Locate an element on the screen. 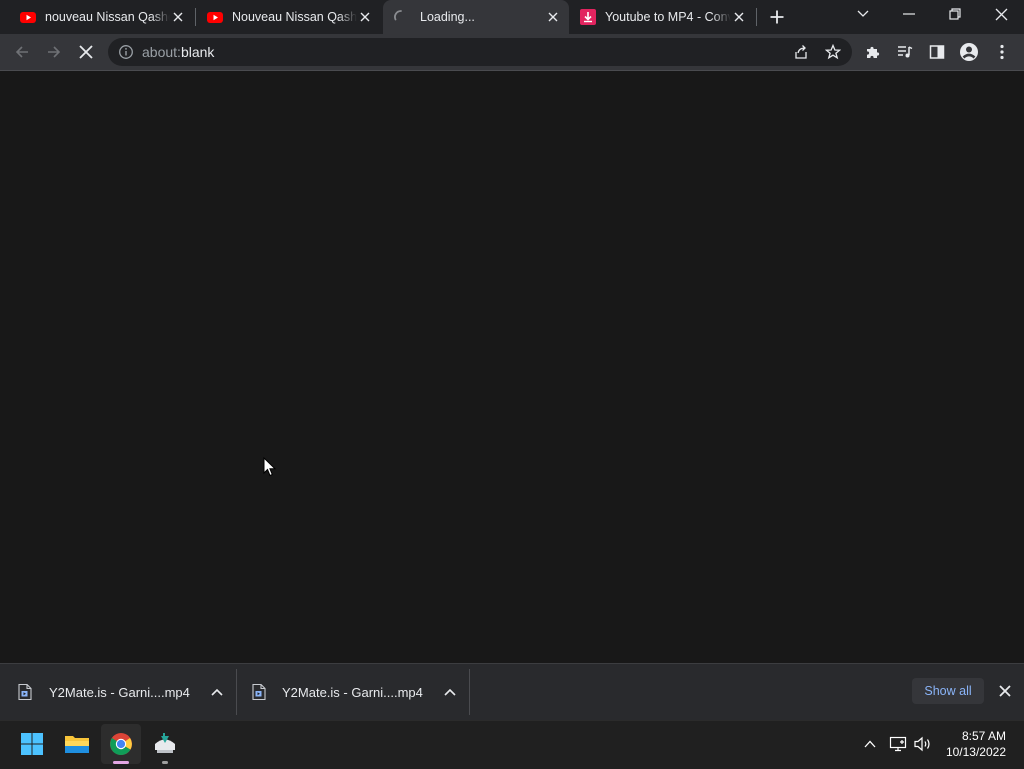 This screenshot has width=1024, height=769. show-hidden-icons-chevron-icon is located at coordinates (870, 744).